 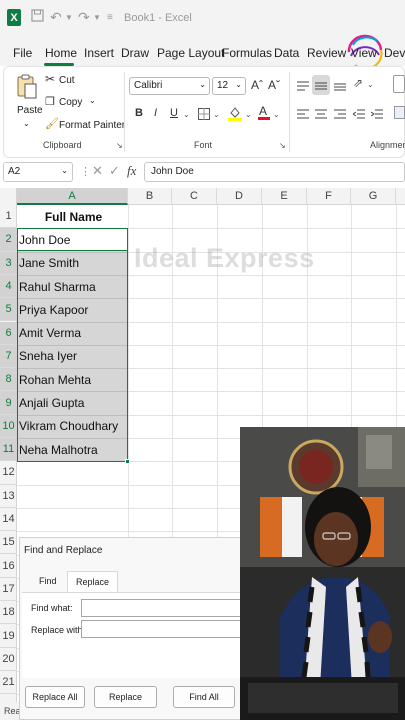 I want to click on redo-icon: ↷, so click(x=84, y=17).